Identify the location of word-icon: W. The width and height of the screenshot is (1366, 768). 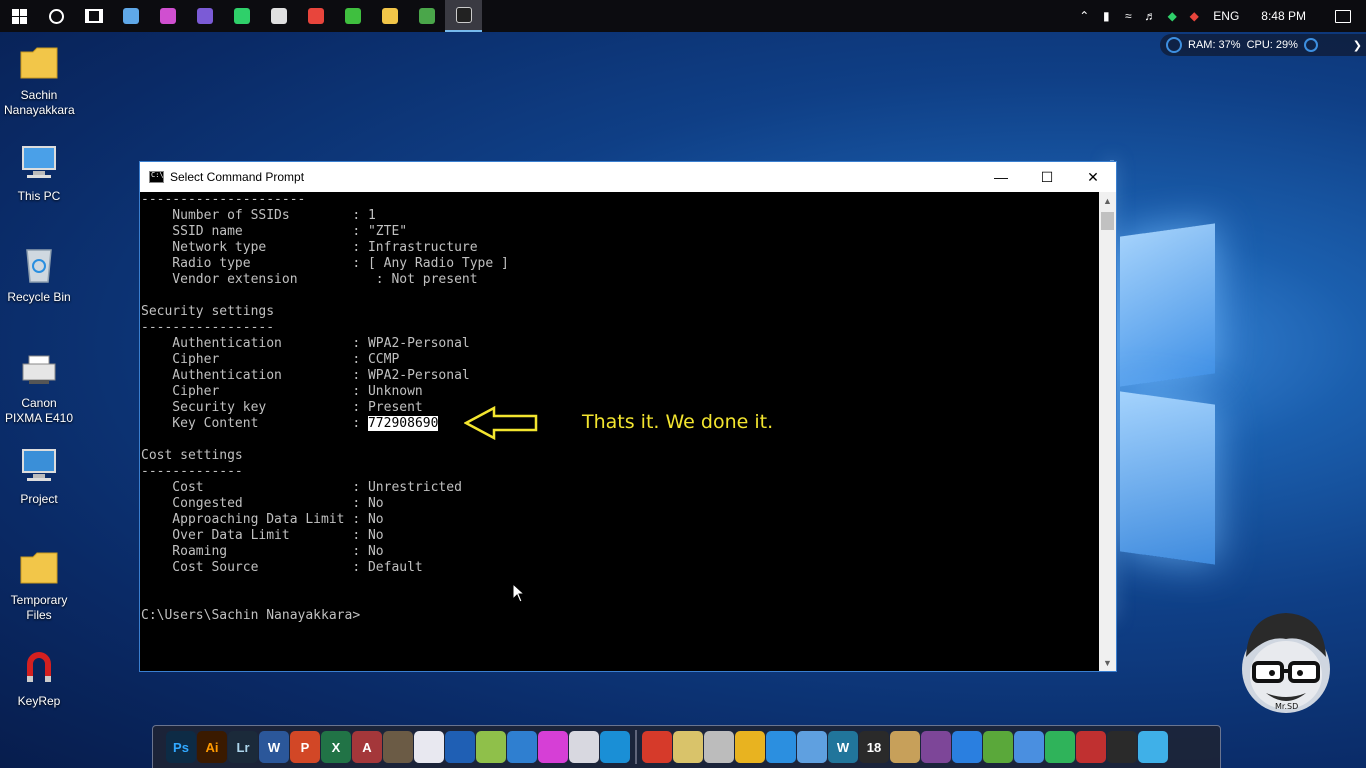
(274, 747).